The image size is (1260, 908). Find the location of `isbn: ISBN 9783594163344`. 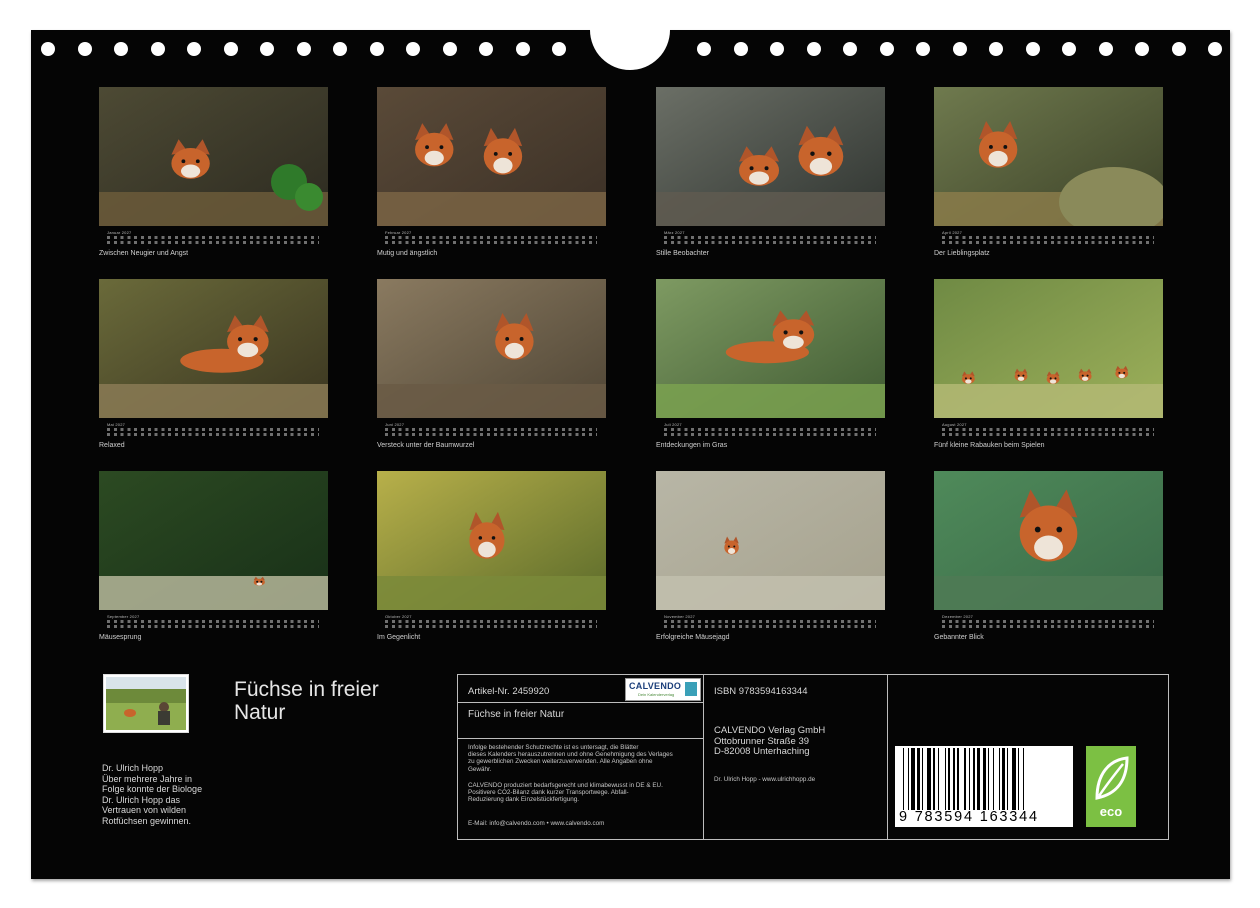

isbn: ISBN 9783594163344 is located at coordinates (761, 691).